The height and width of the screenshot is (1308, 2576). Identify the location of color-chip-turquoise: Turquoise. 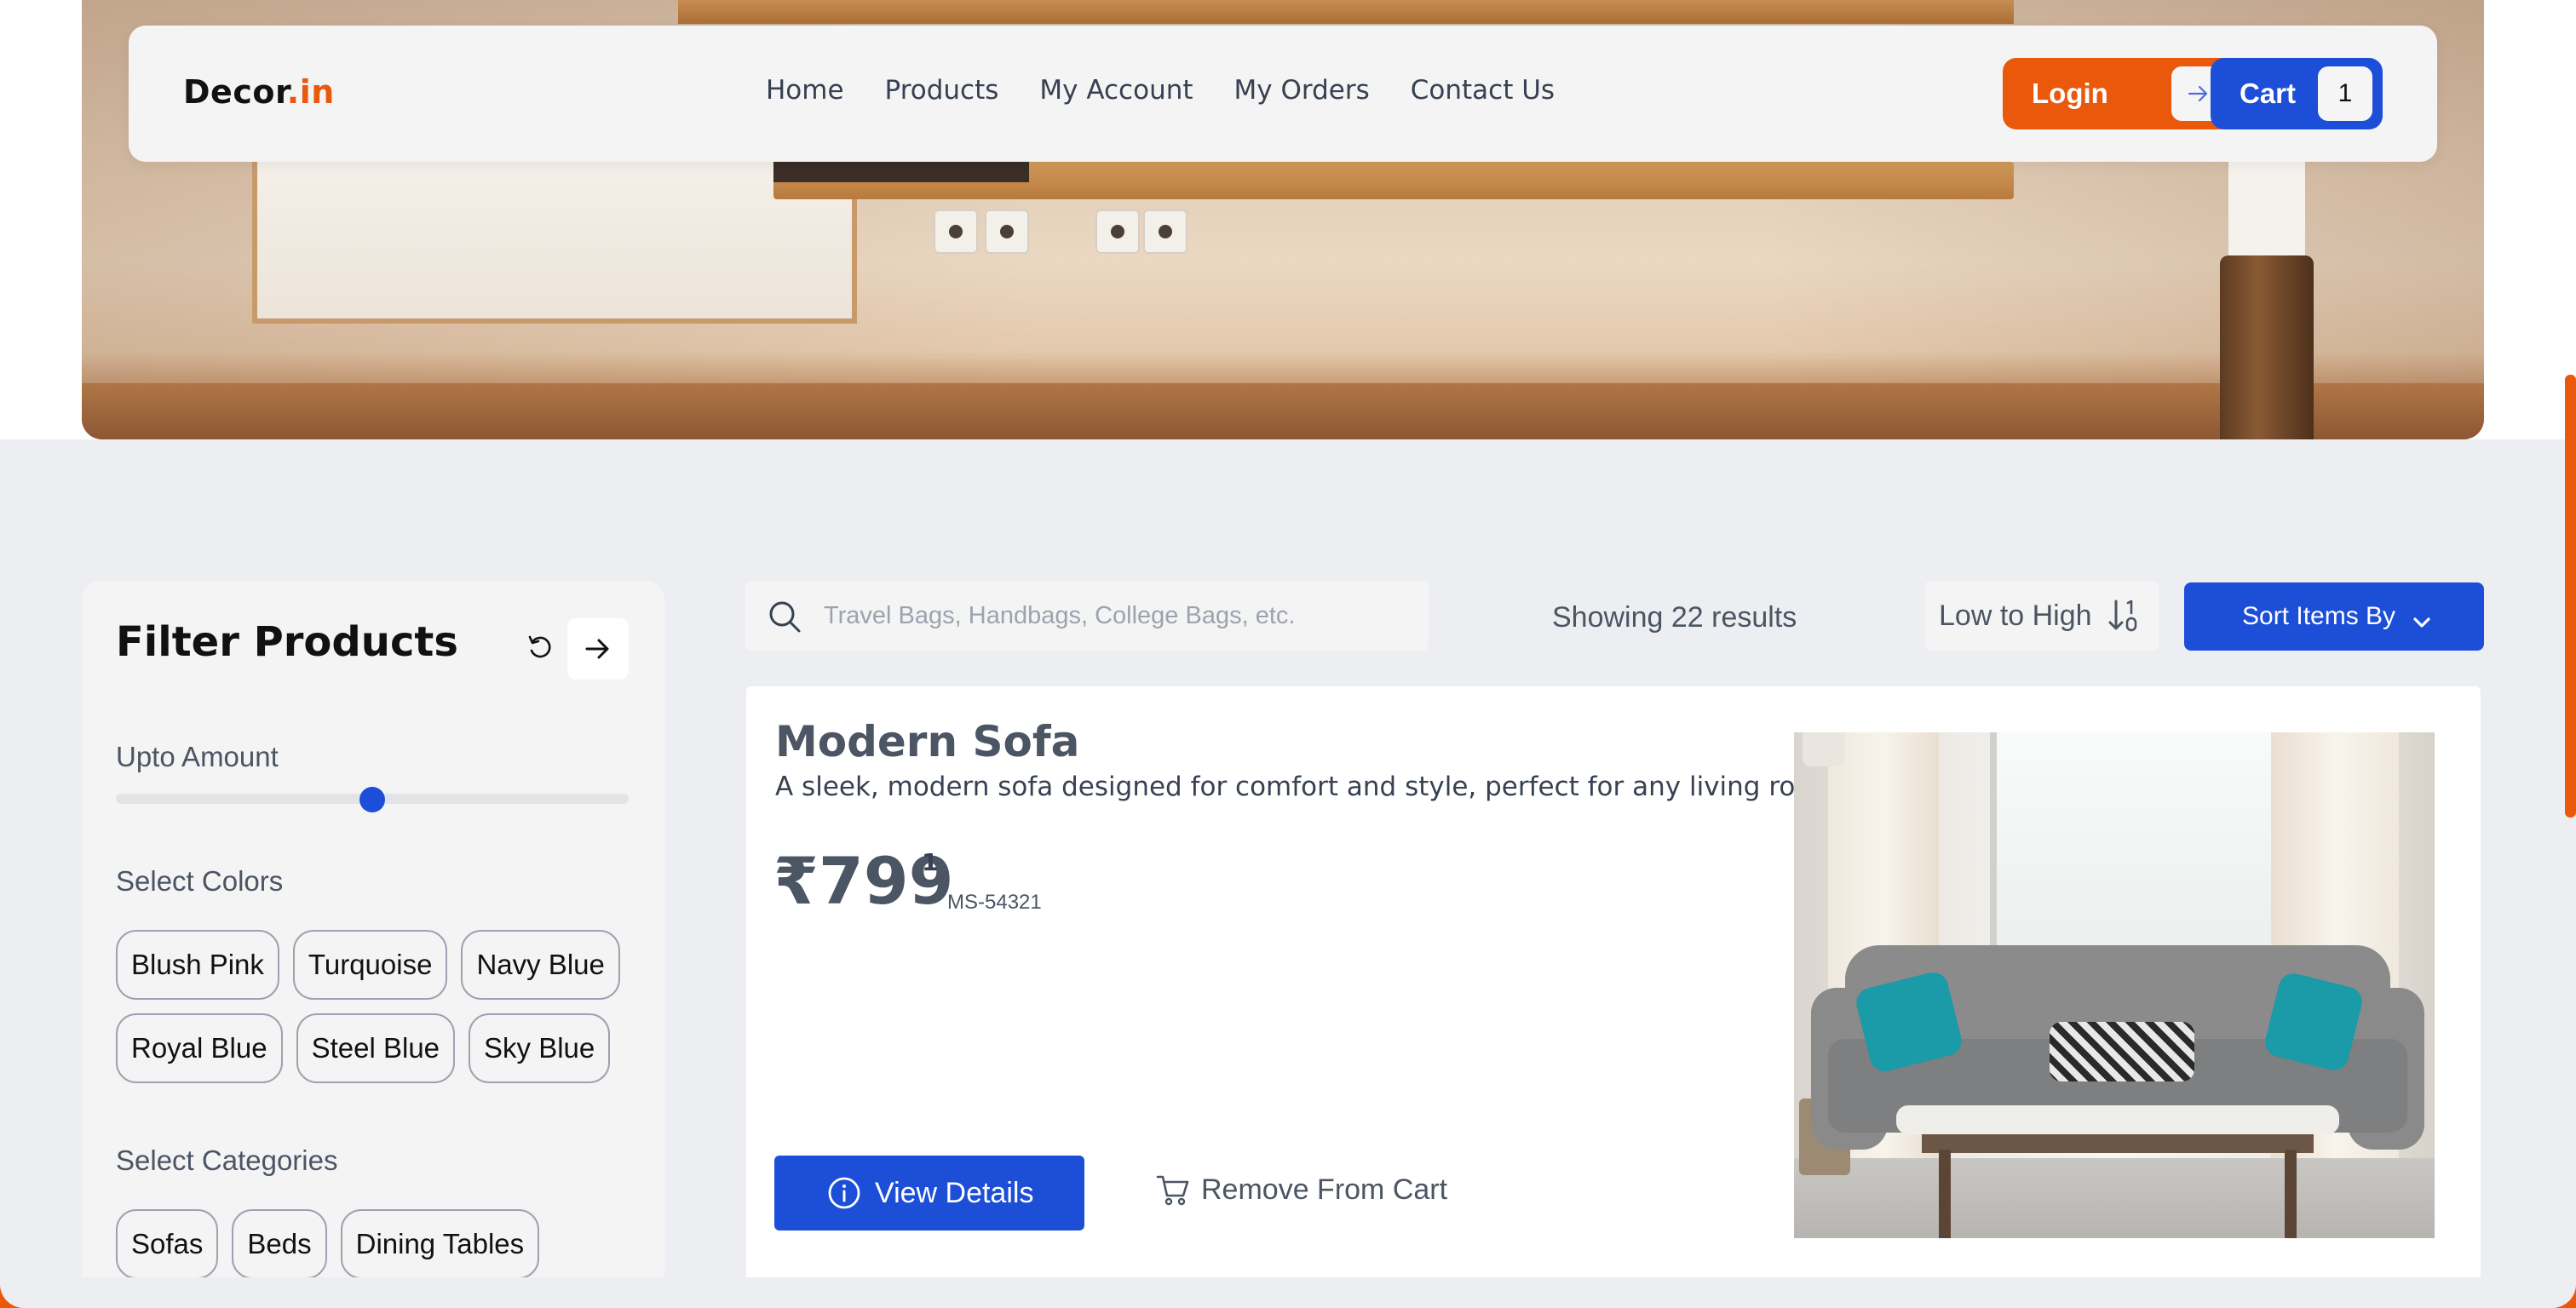
(370, 965).